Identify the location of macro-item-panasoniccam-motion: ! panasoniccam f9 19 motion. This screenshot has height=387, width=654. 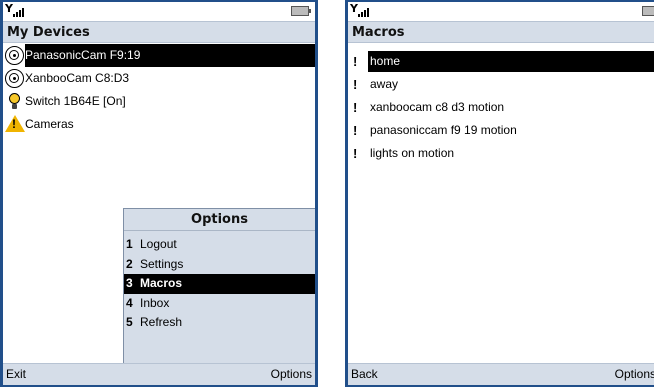
(501, 130).